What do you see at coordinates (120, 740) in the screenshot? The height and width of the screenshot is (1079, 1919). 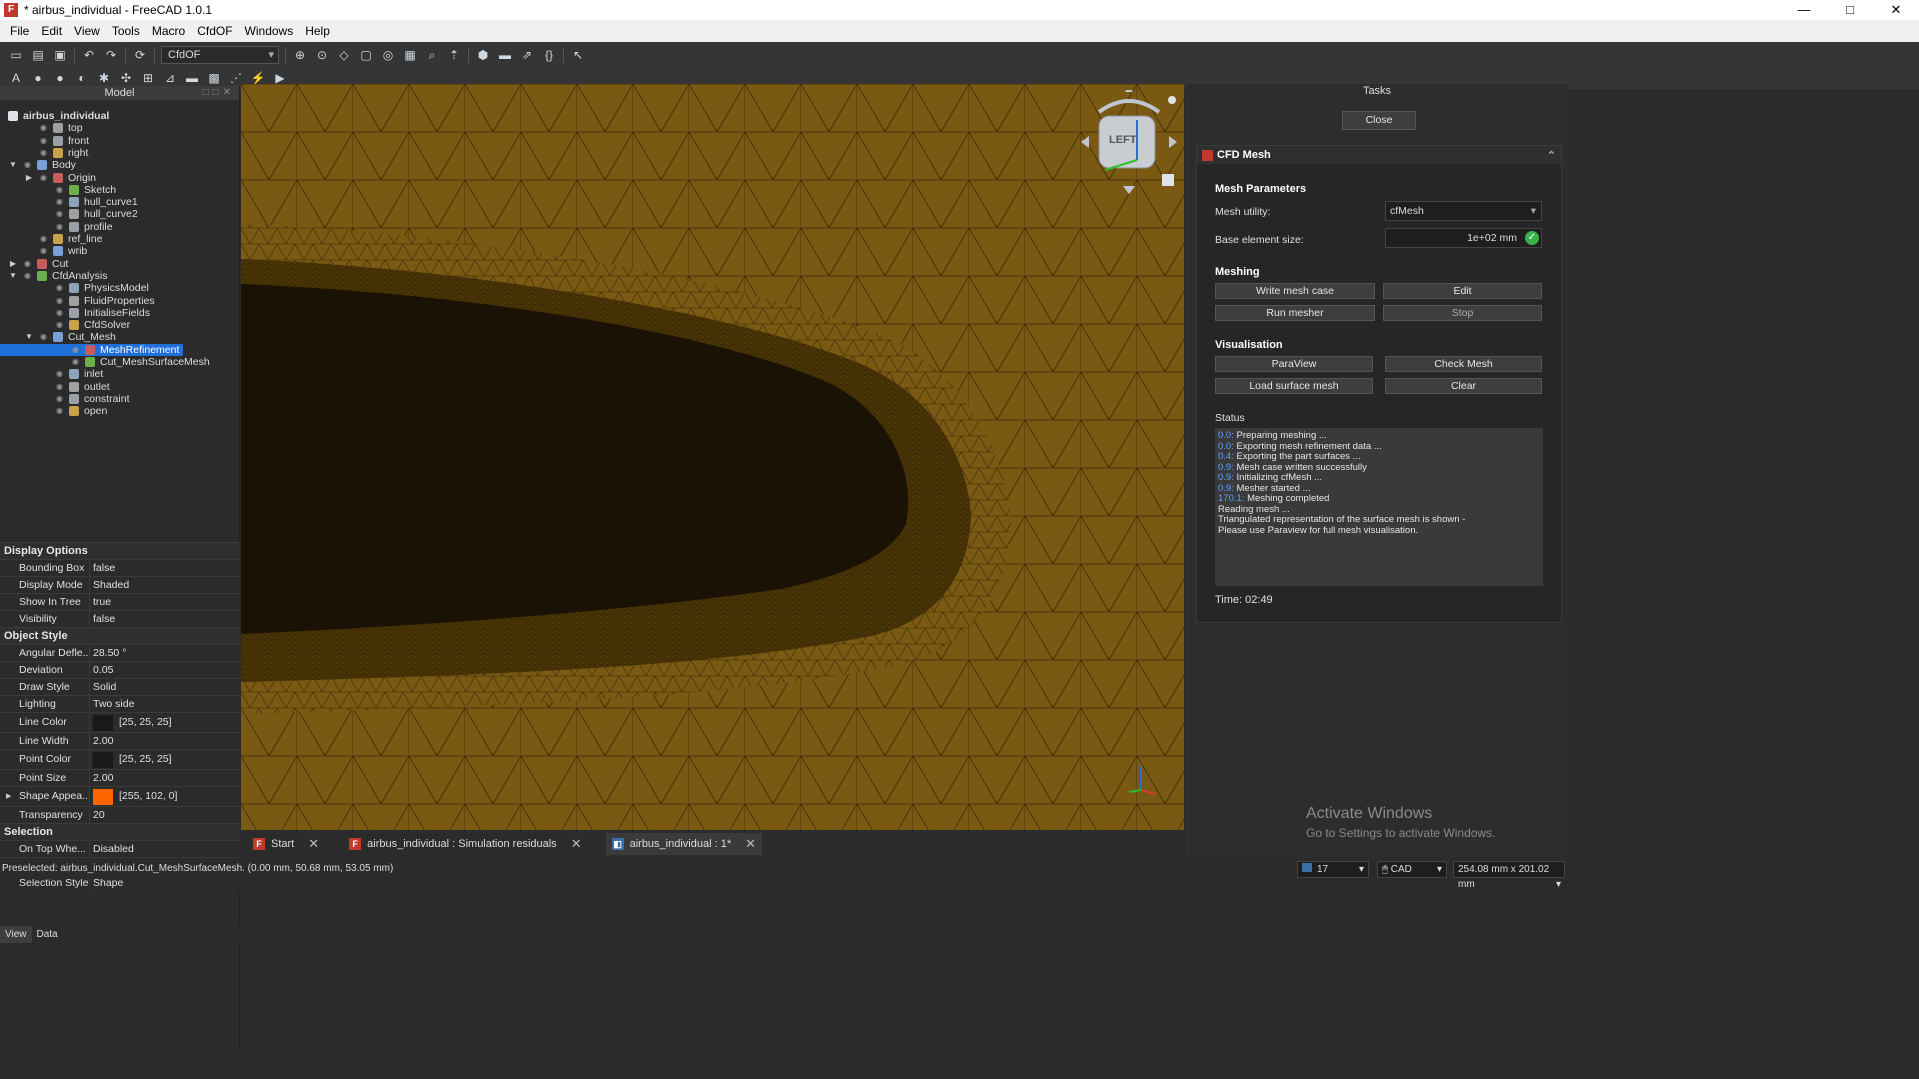 I see `property-row: Line Width 2.00` at bounding box center [120, 740].